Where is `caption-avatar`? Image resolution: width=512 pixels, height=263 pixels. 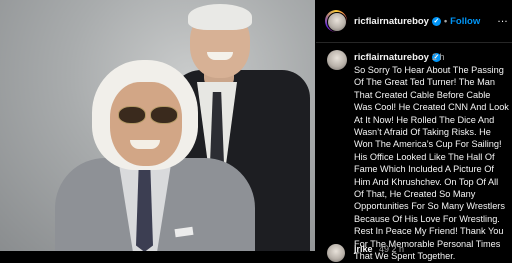
caption-avatar is located at coordinates (337, 60).